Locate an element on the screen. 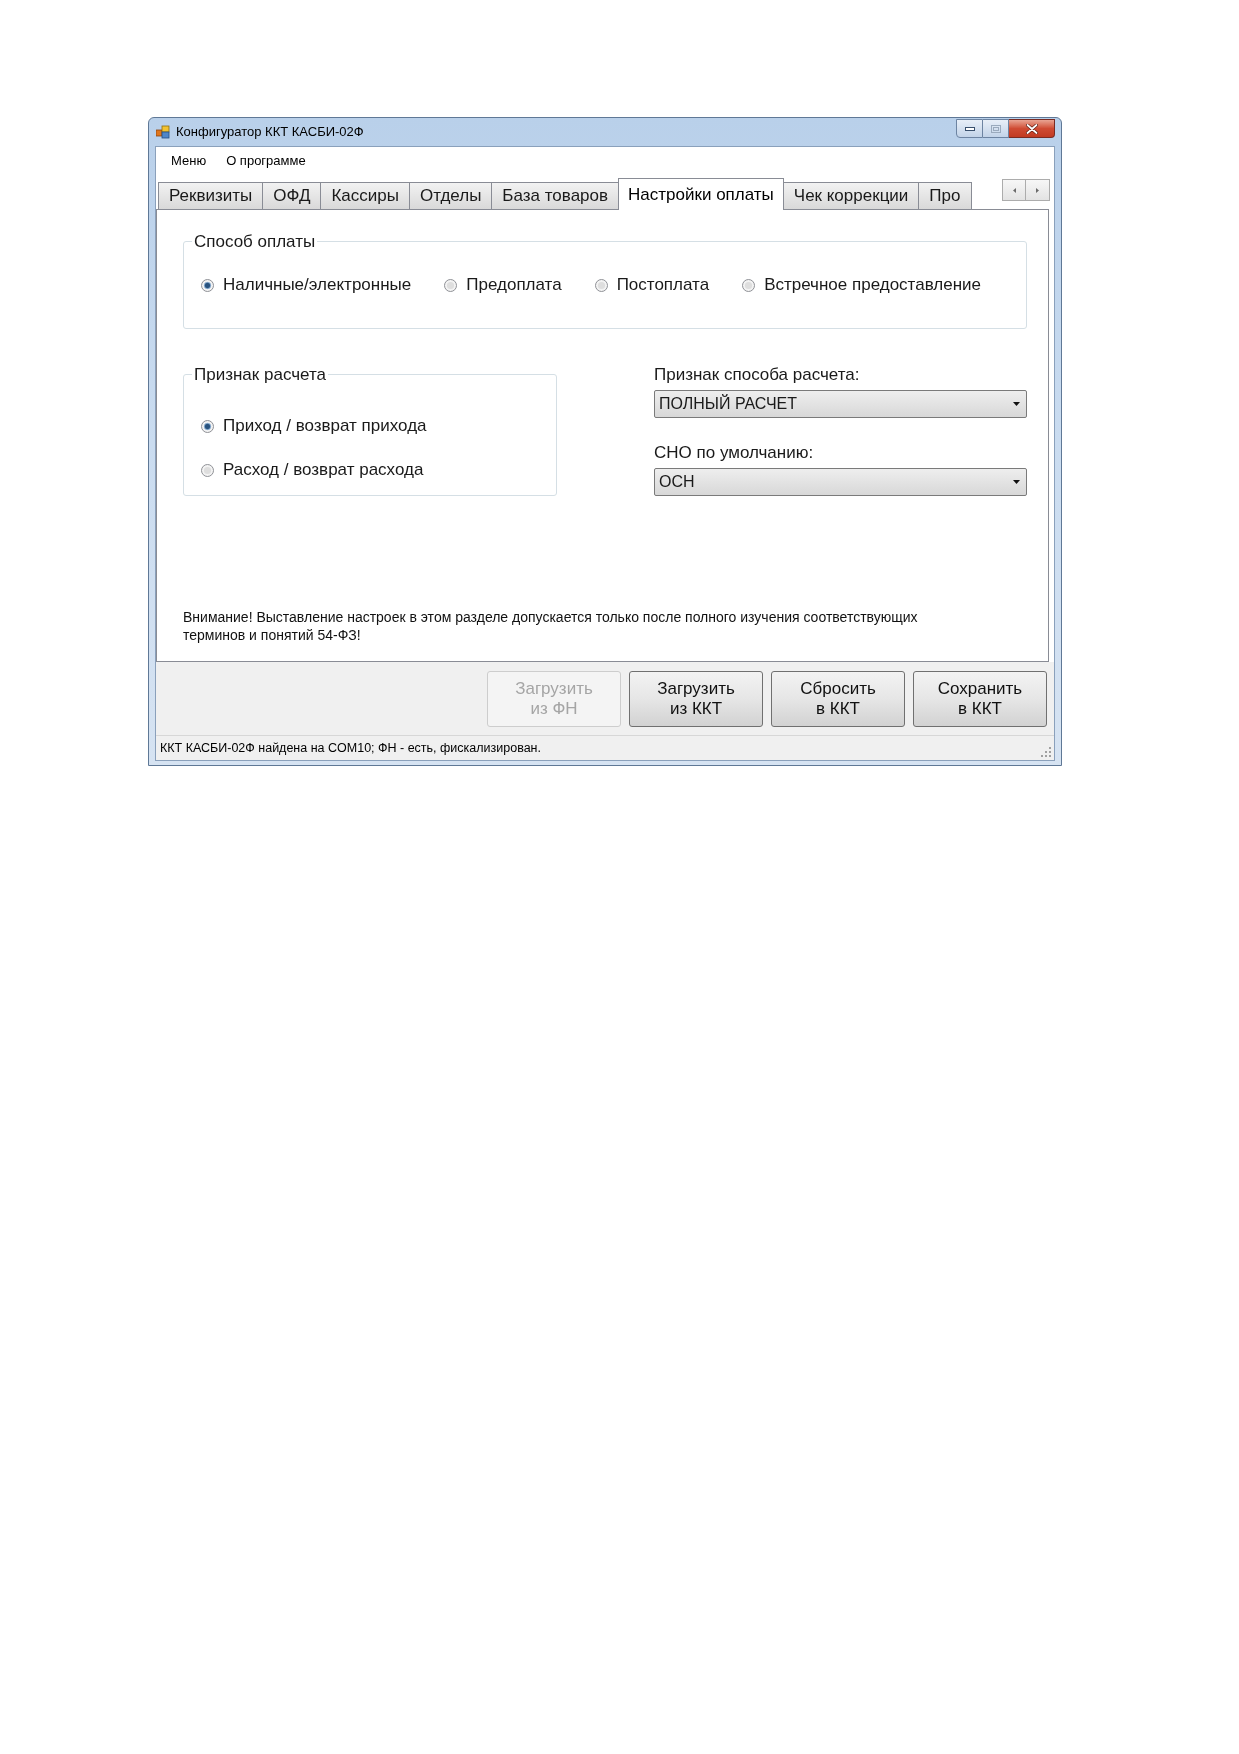  tab: Настройки оплаты is located at coordinates (701, 194).